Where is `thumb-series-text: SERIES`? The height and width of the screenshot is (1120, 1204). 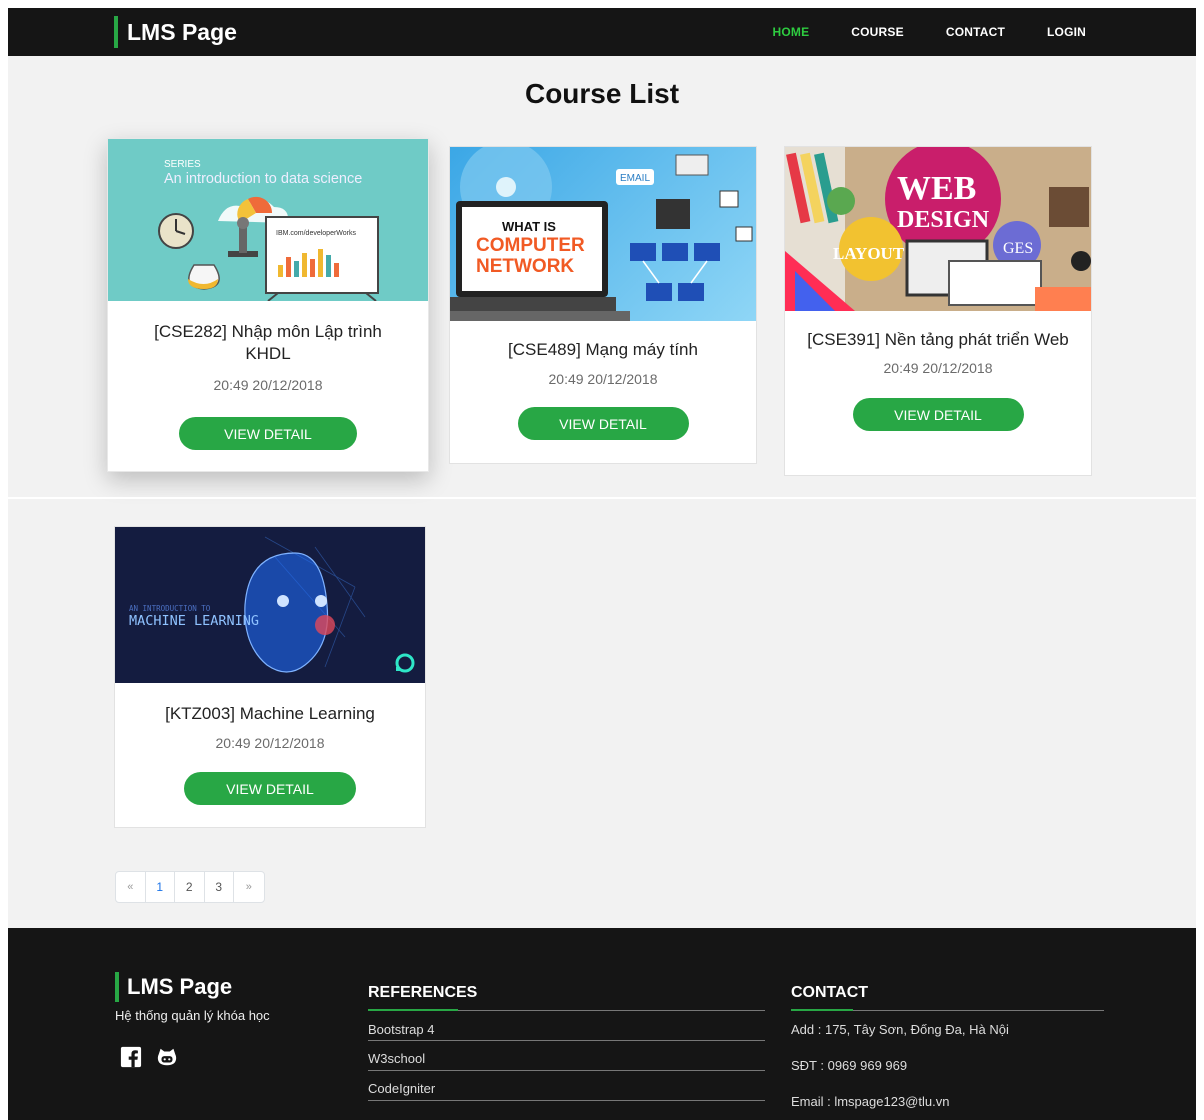 thumb-series-text: SERIES is located at coordinates (182, 164).